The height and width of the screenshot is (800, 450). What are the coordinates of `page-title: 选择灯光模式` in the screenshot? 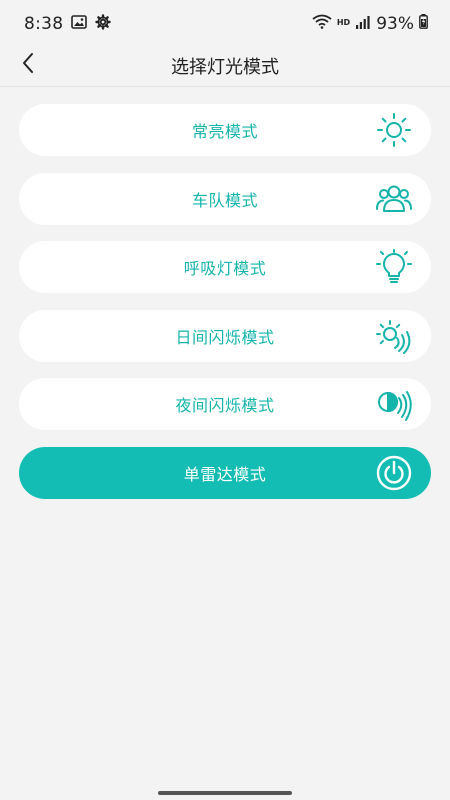 It's located at (225, 67).